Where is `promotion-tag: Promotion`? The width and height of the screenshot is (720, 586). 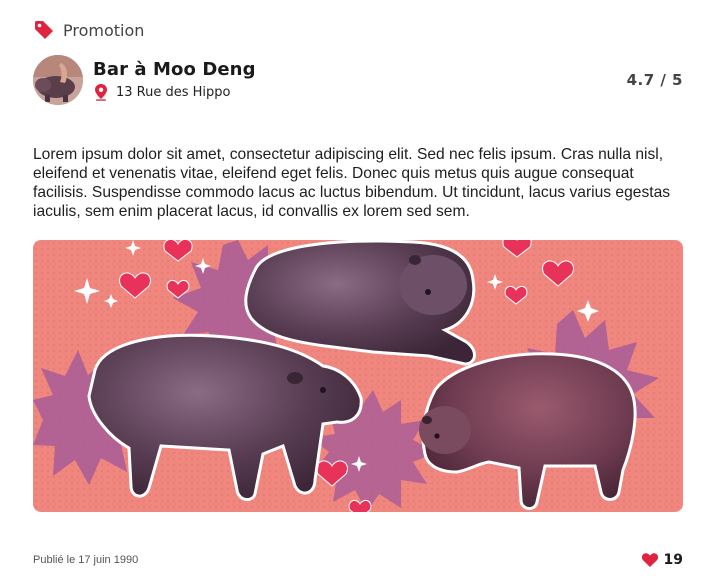 promotion-tag: Promotion is located at coordinates (88, 30).